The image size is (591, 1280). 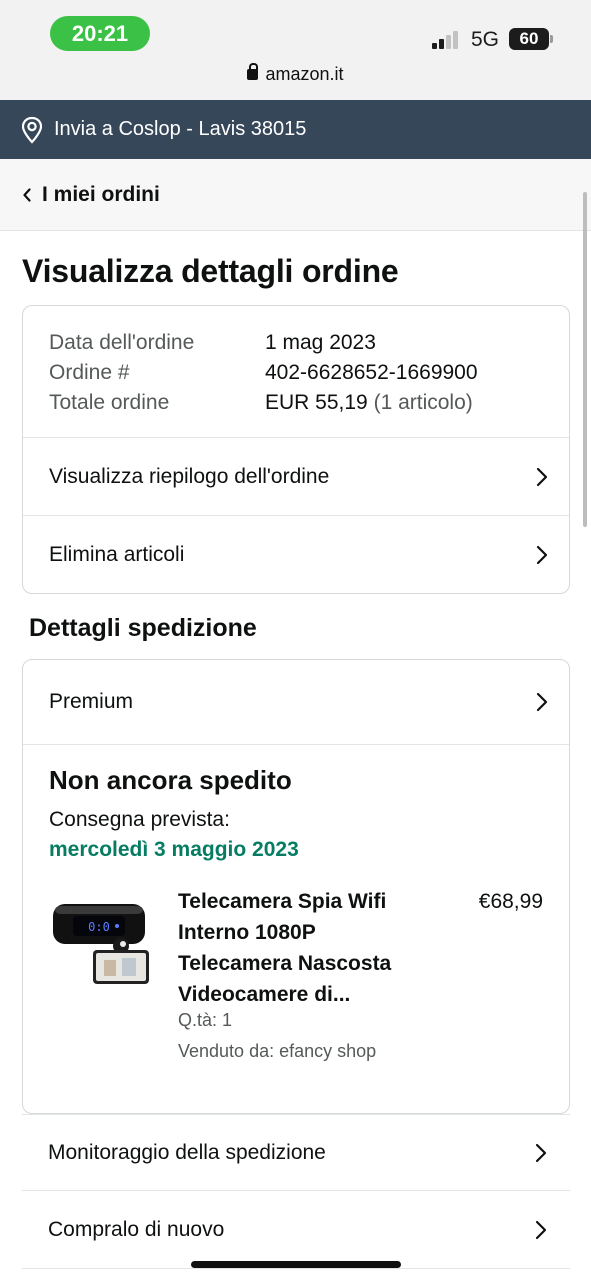 I want to click on eta-date: mercoledì 3 maggio 2023, so click(x=174, y=849).